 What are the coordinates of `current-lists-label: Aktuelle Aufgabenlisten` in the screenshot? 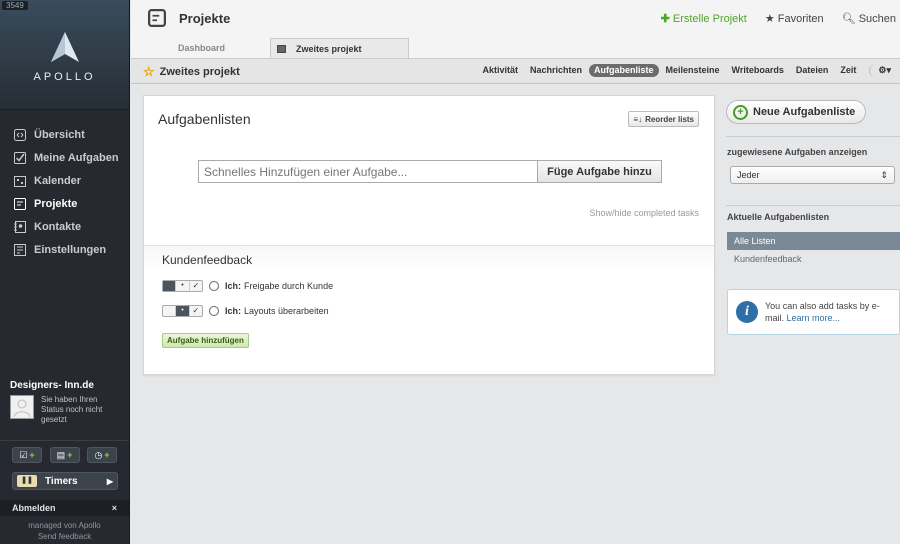 It's located at (778, 217).